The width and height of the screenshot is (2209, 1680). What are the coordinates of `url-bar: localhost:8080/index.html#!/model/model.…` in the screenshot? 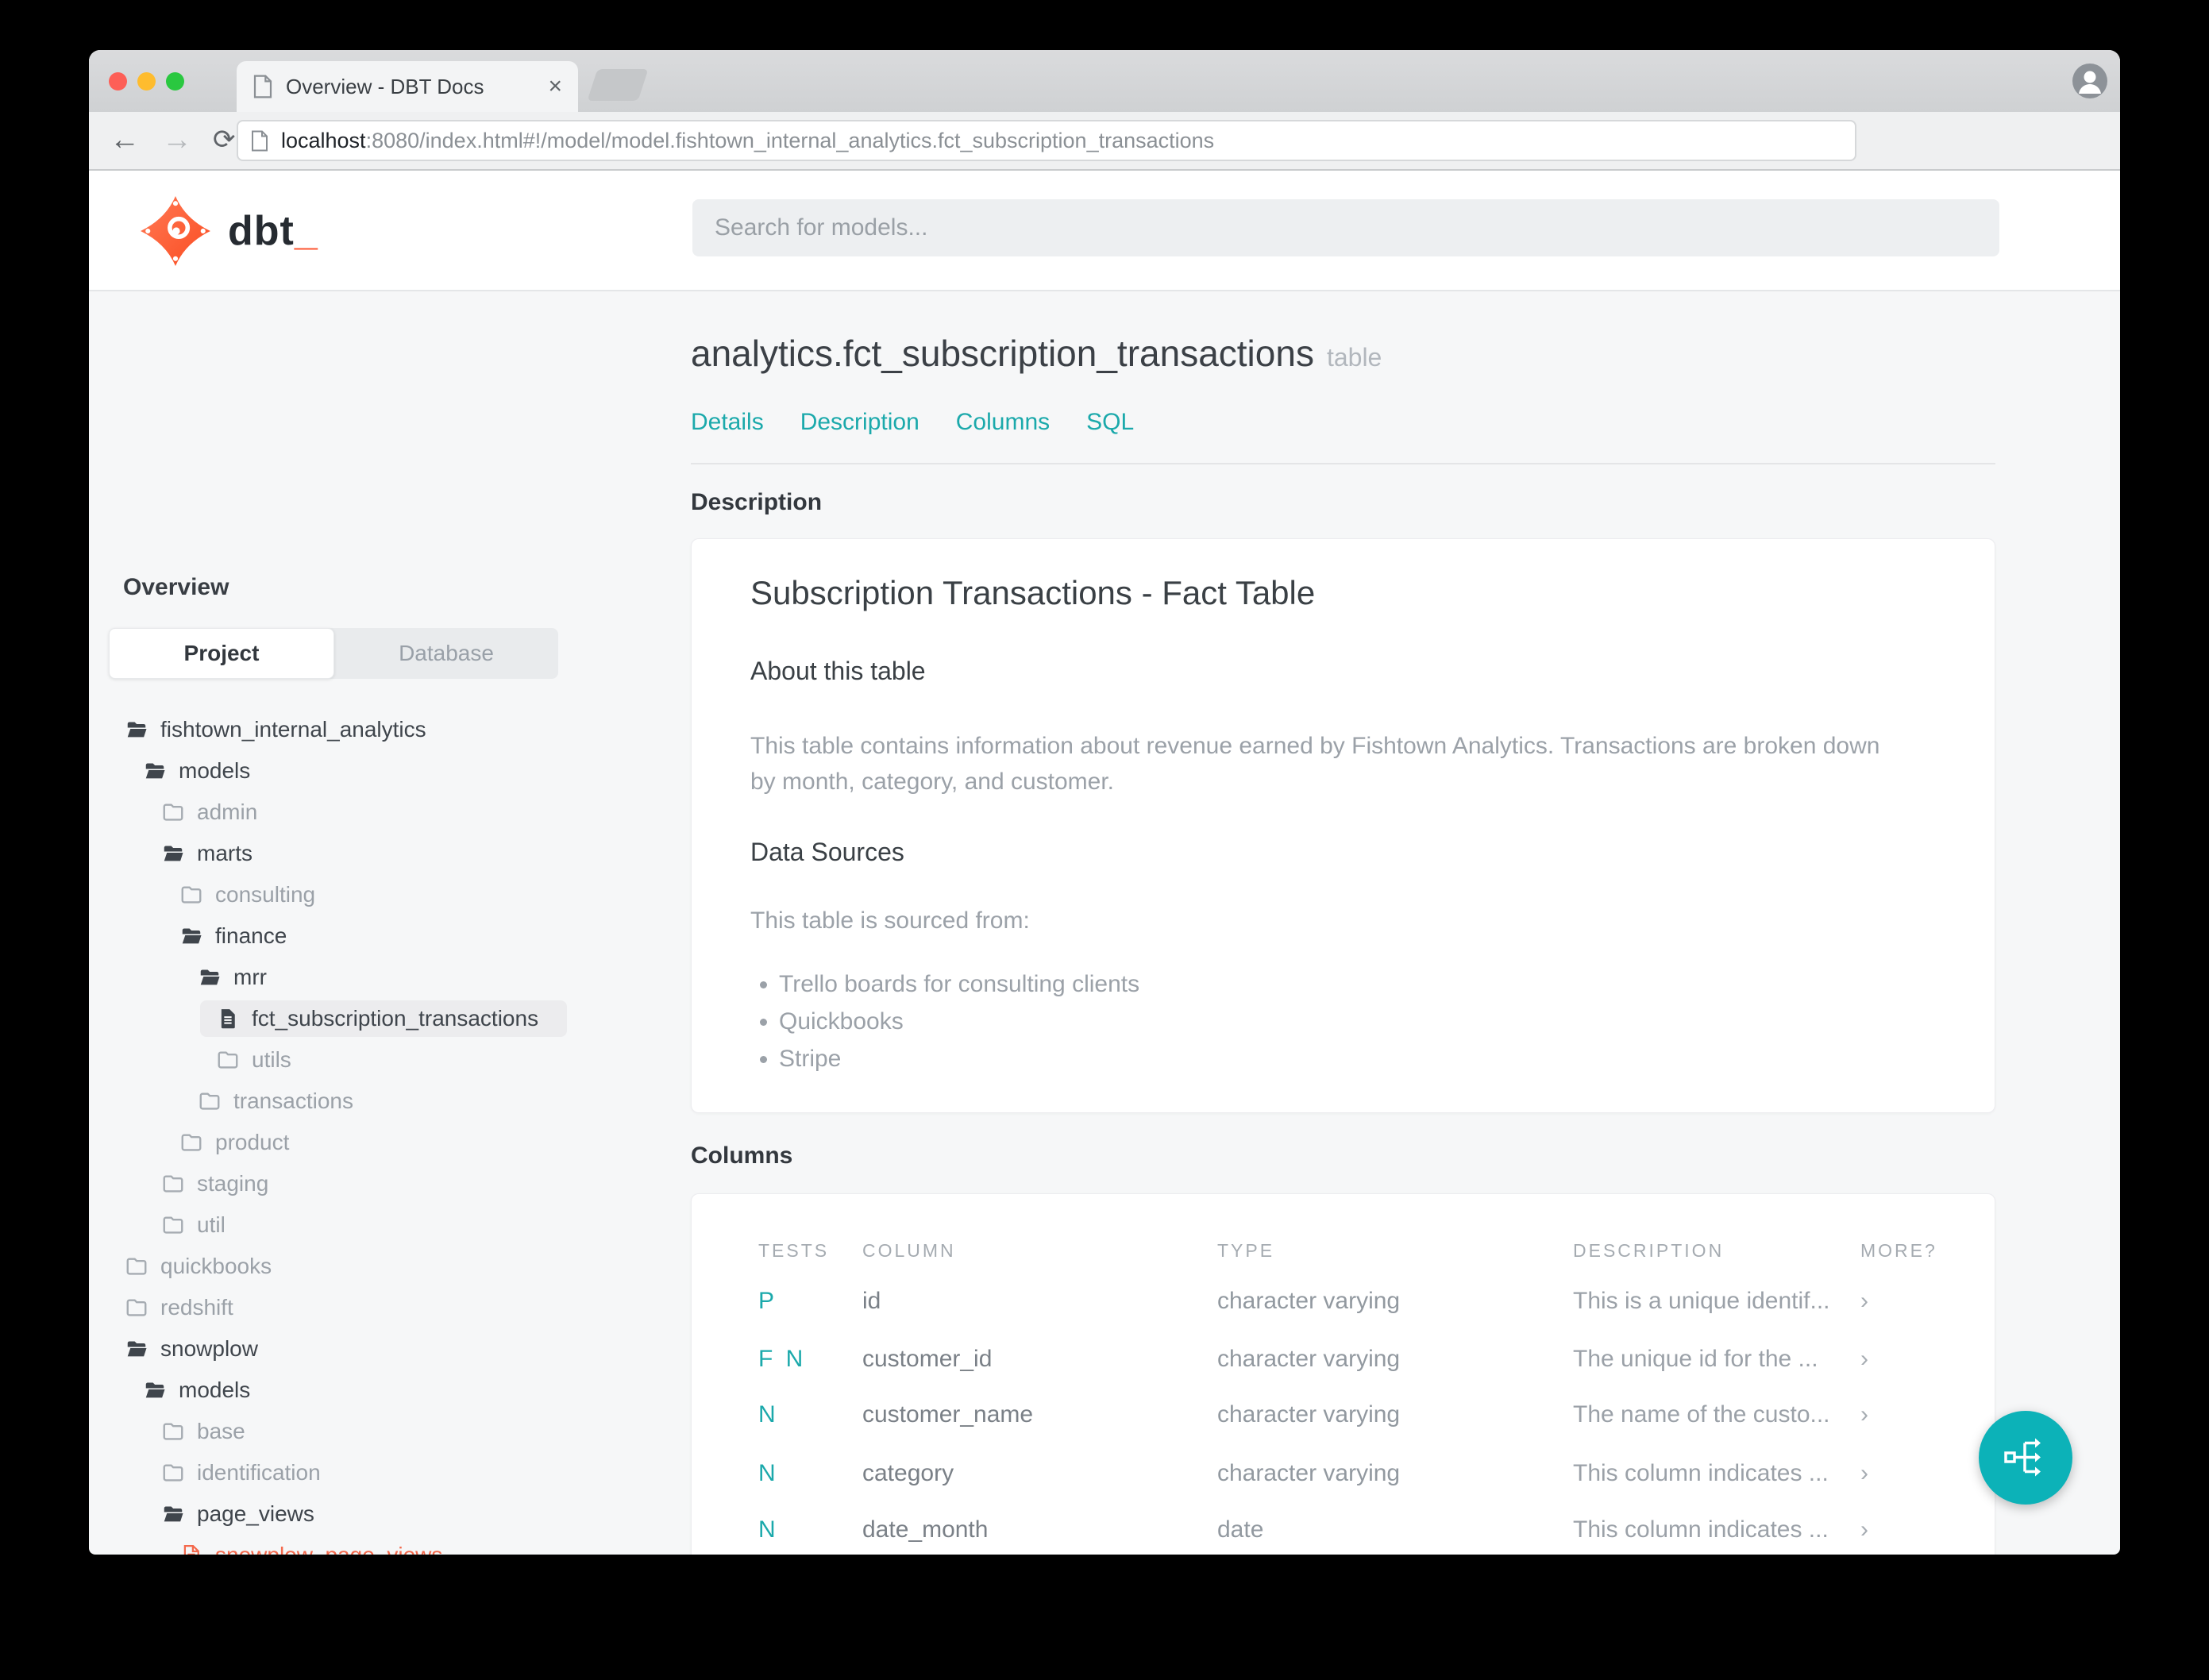 It's located at (1046, 140).